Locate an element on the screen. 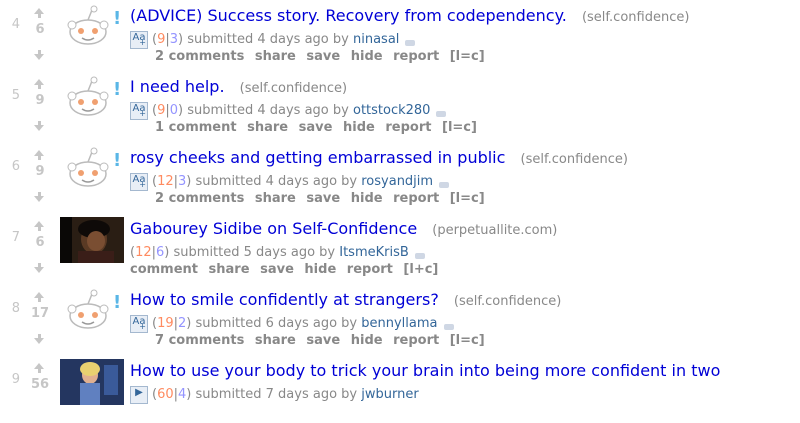 This screenshot has width=800, height=423. post-domain: (perpetuallite.com) is located at coordinates (494, 230).